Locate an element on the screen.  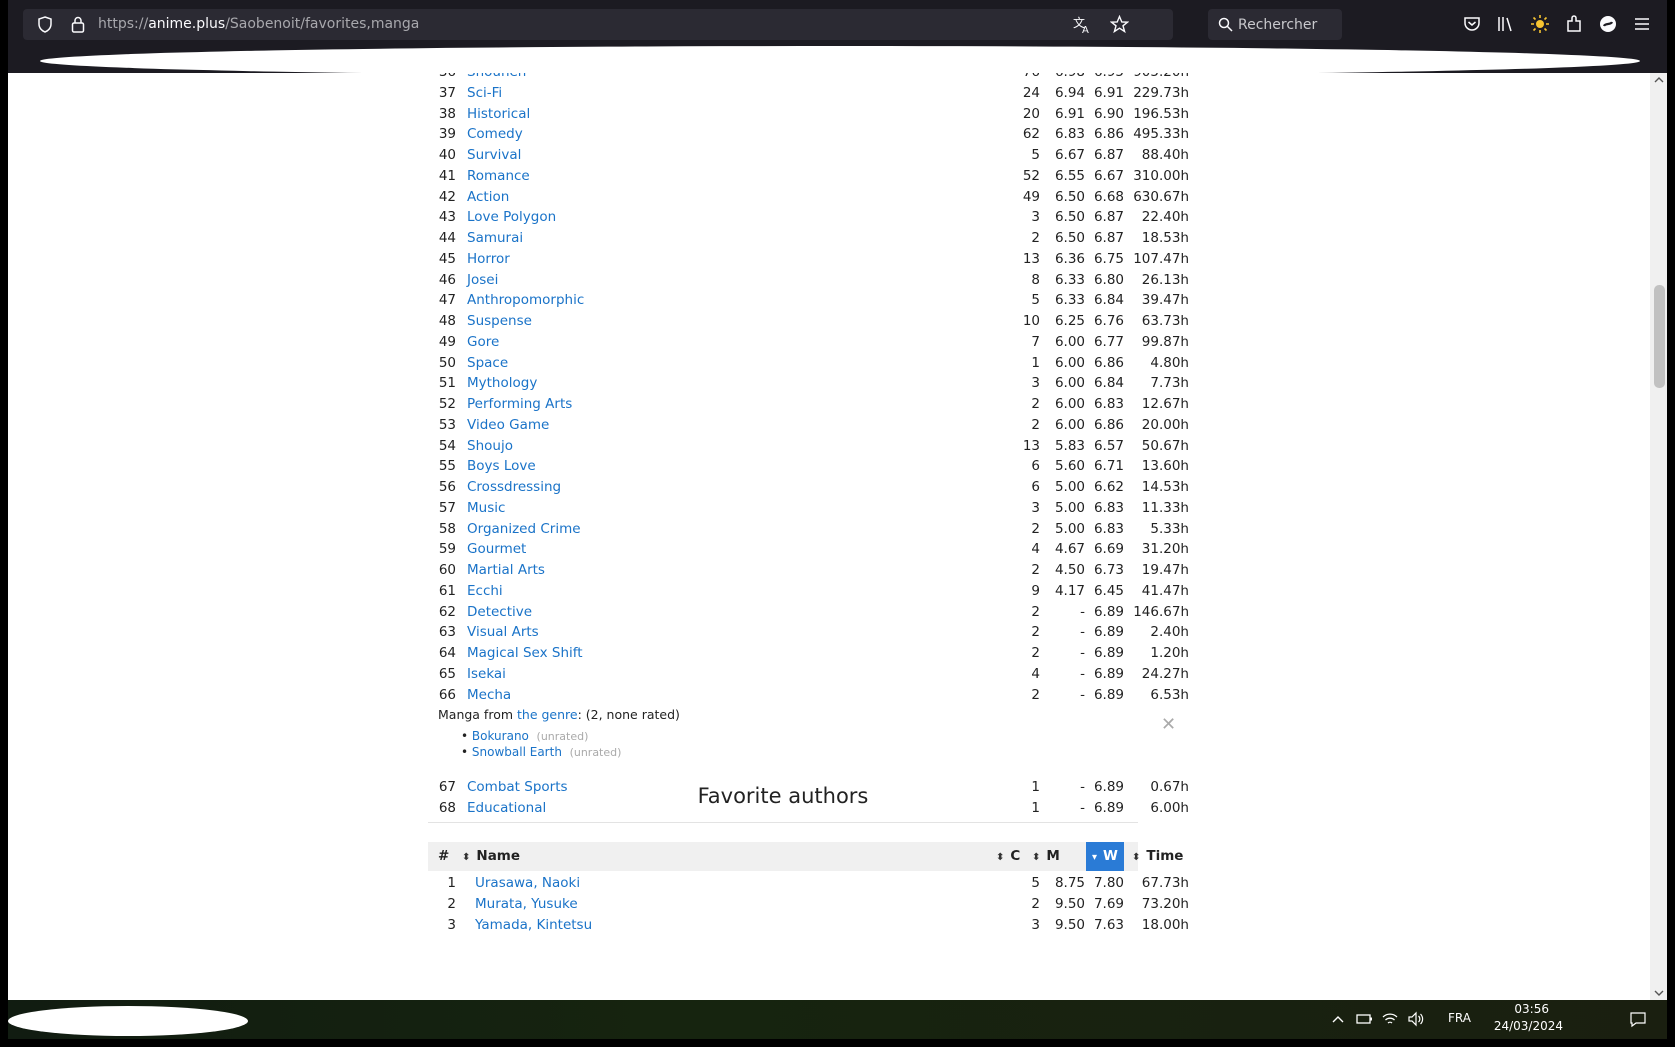
library-icon is located at coordinates (1506, 24).